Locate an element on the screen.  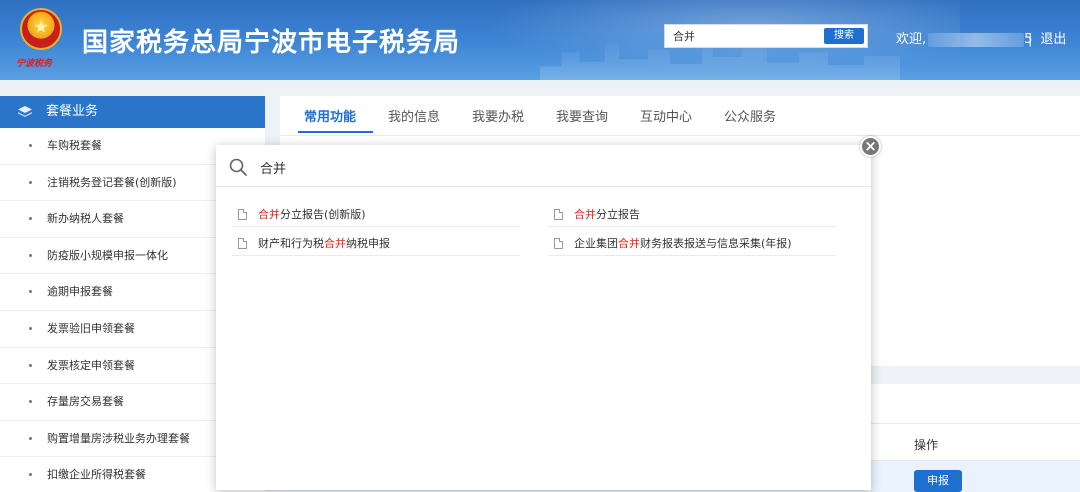
modal-close-button: × is located at coordinates (870, 146).